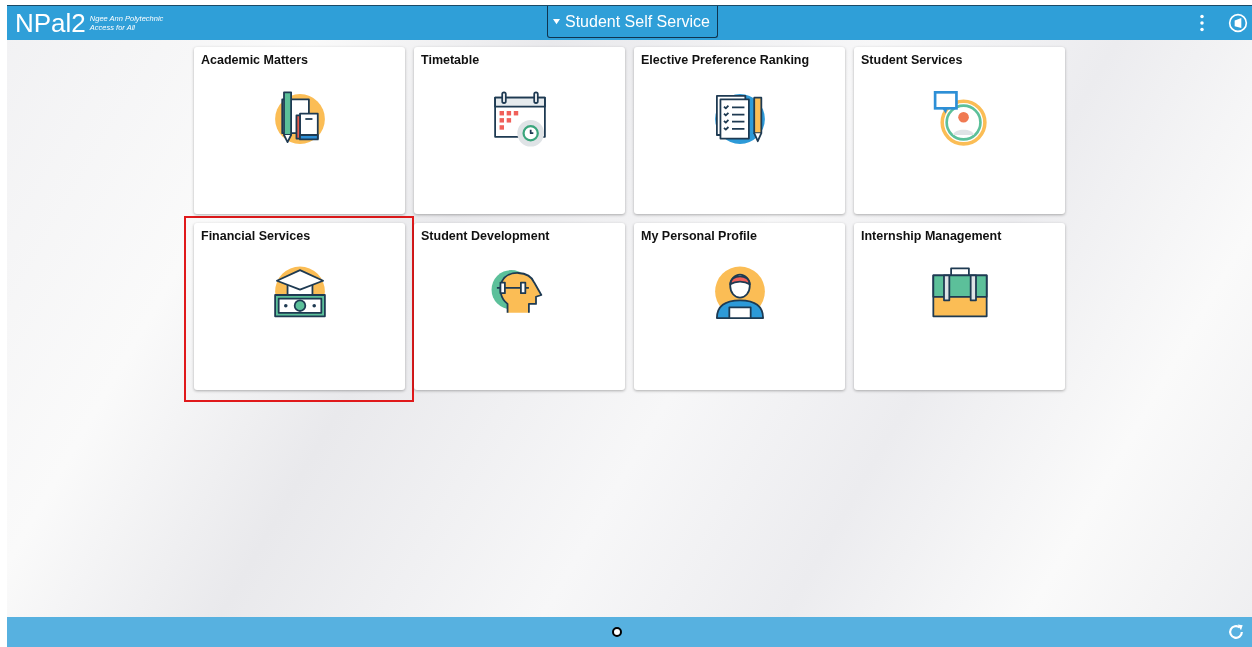 The height and width of the screenshot is (647, 1252). I want to click on tile-title: Internship Management, so click(931, 236).